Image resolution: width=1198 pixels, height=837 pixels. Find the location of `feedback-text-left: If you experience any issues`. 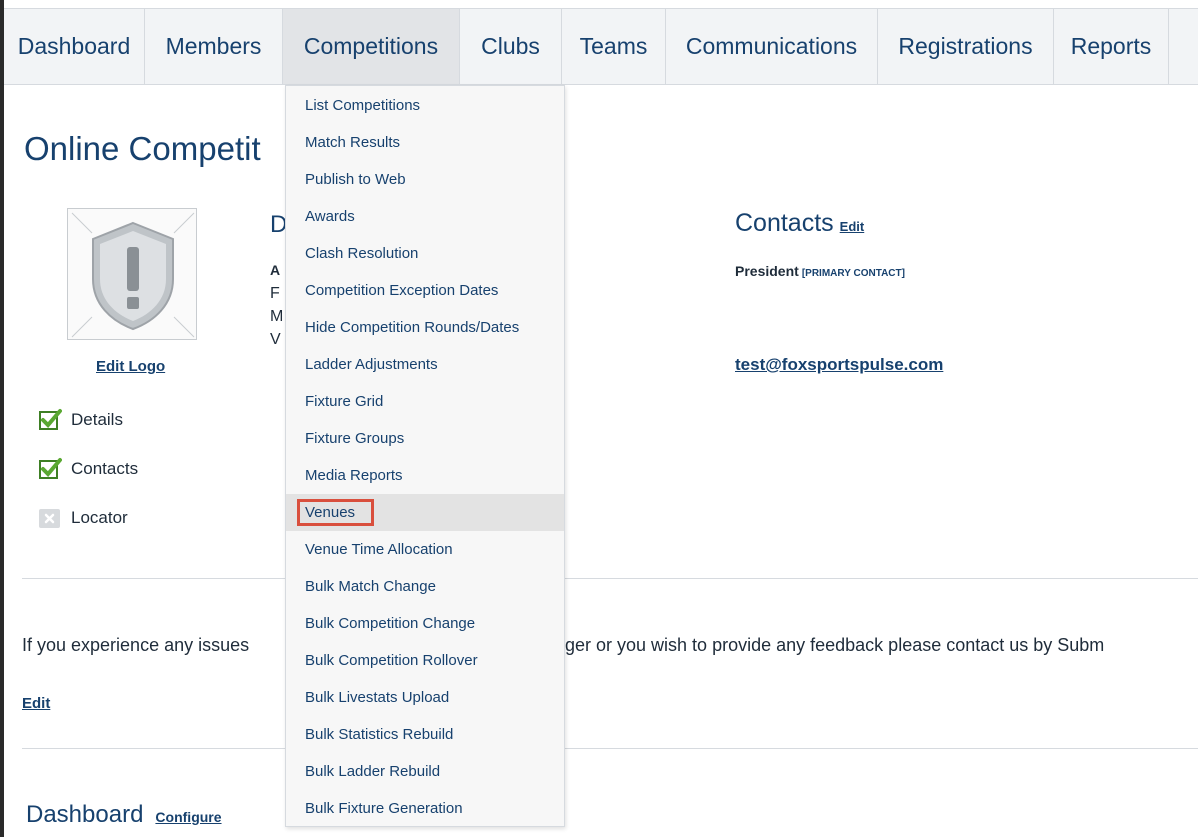

feedback-text-left: If you experience any issues is located at coordinates (136, 645).